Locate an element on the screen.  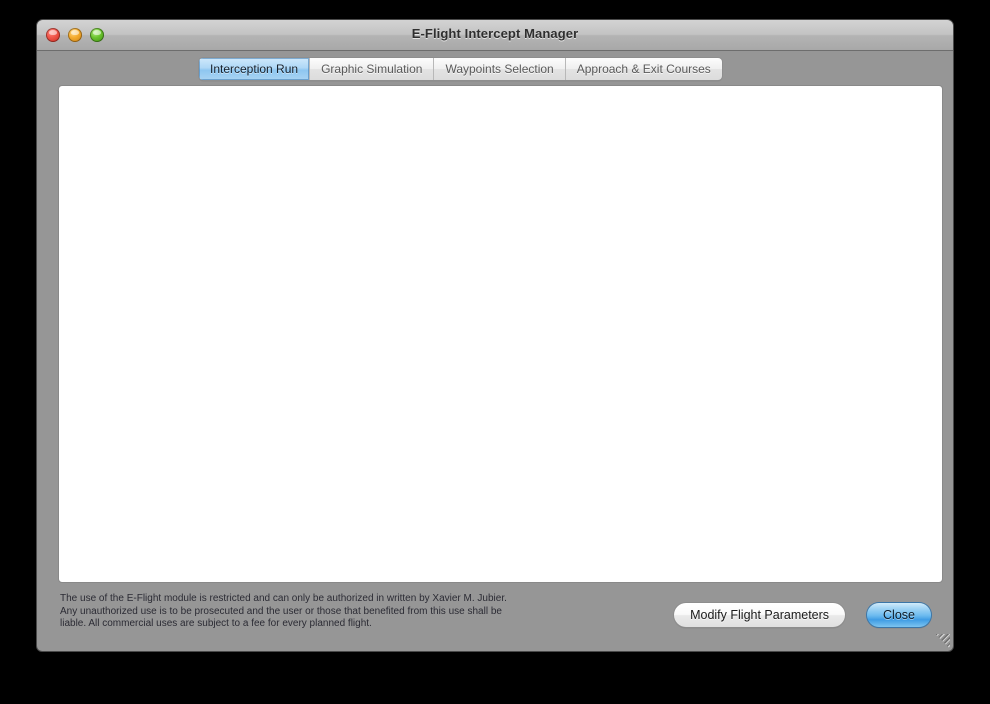
window-title: E-Flight Intercept Manager is located at coordinates (495, 33).